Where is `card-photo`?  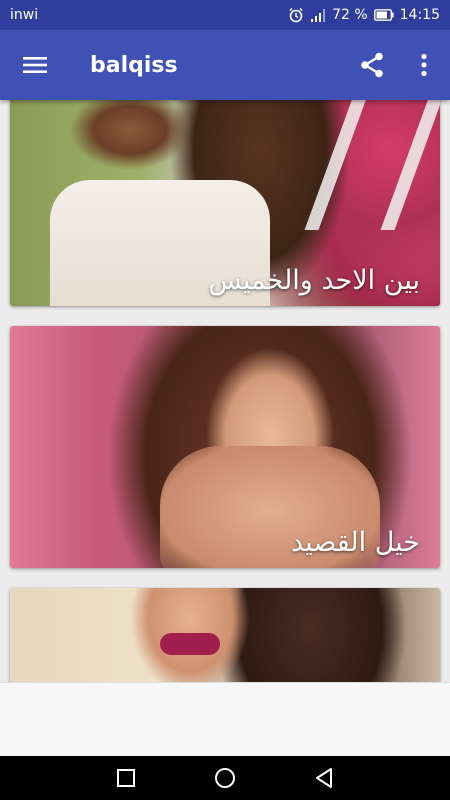
card-photo is located at coordinates (225, 635).